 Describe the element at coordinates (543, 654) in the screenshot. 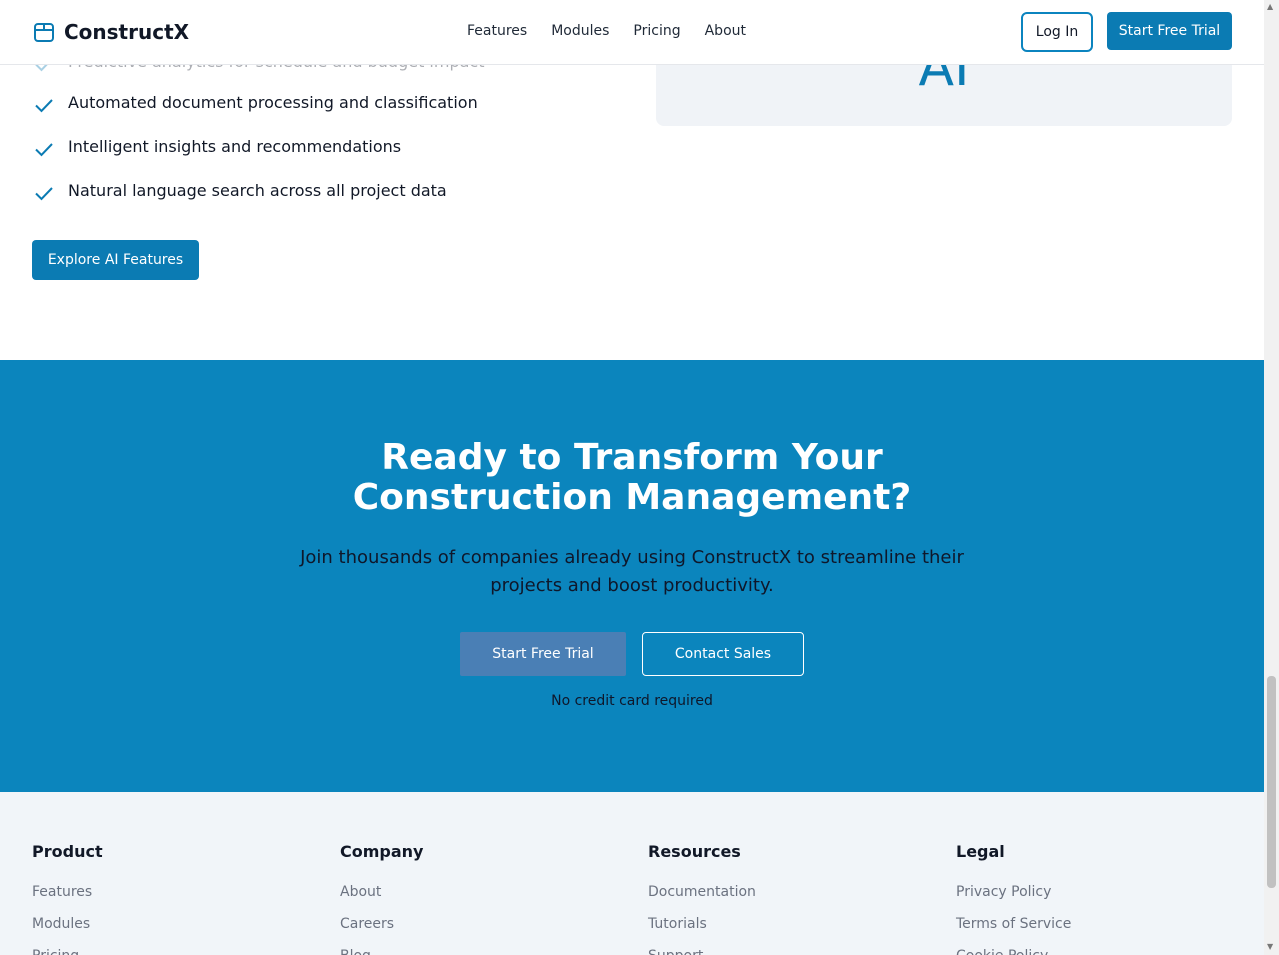

I see `cta-trial-button: Start Free Trial` at that location.